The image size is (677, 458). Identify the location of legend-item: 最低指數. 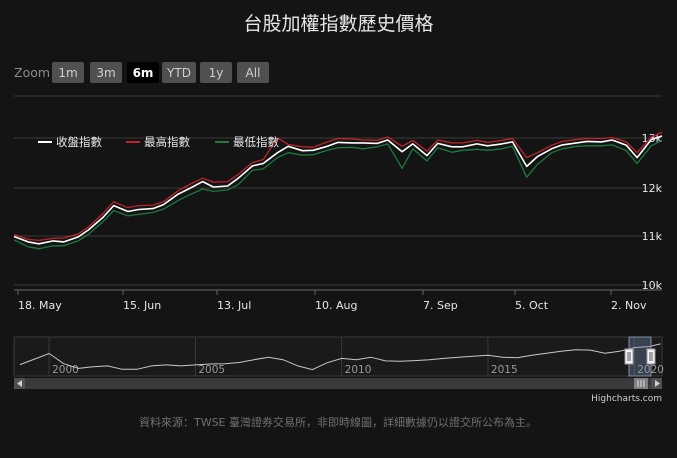
(247, 142).